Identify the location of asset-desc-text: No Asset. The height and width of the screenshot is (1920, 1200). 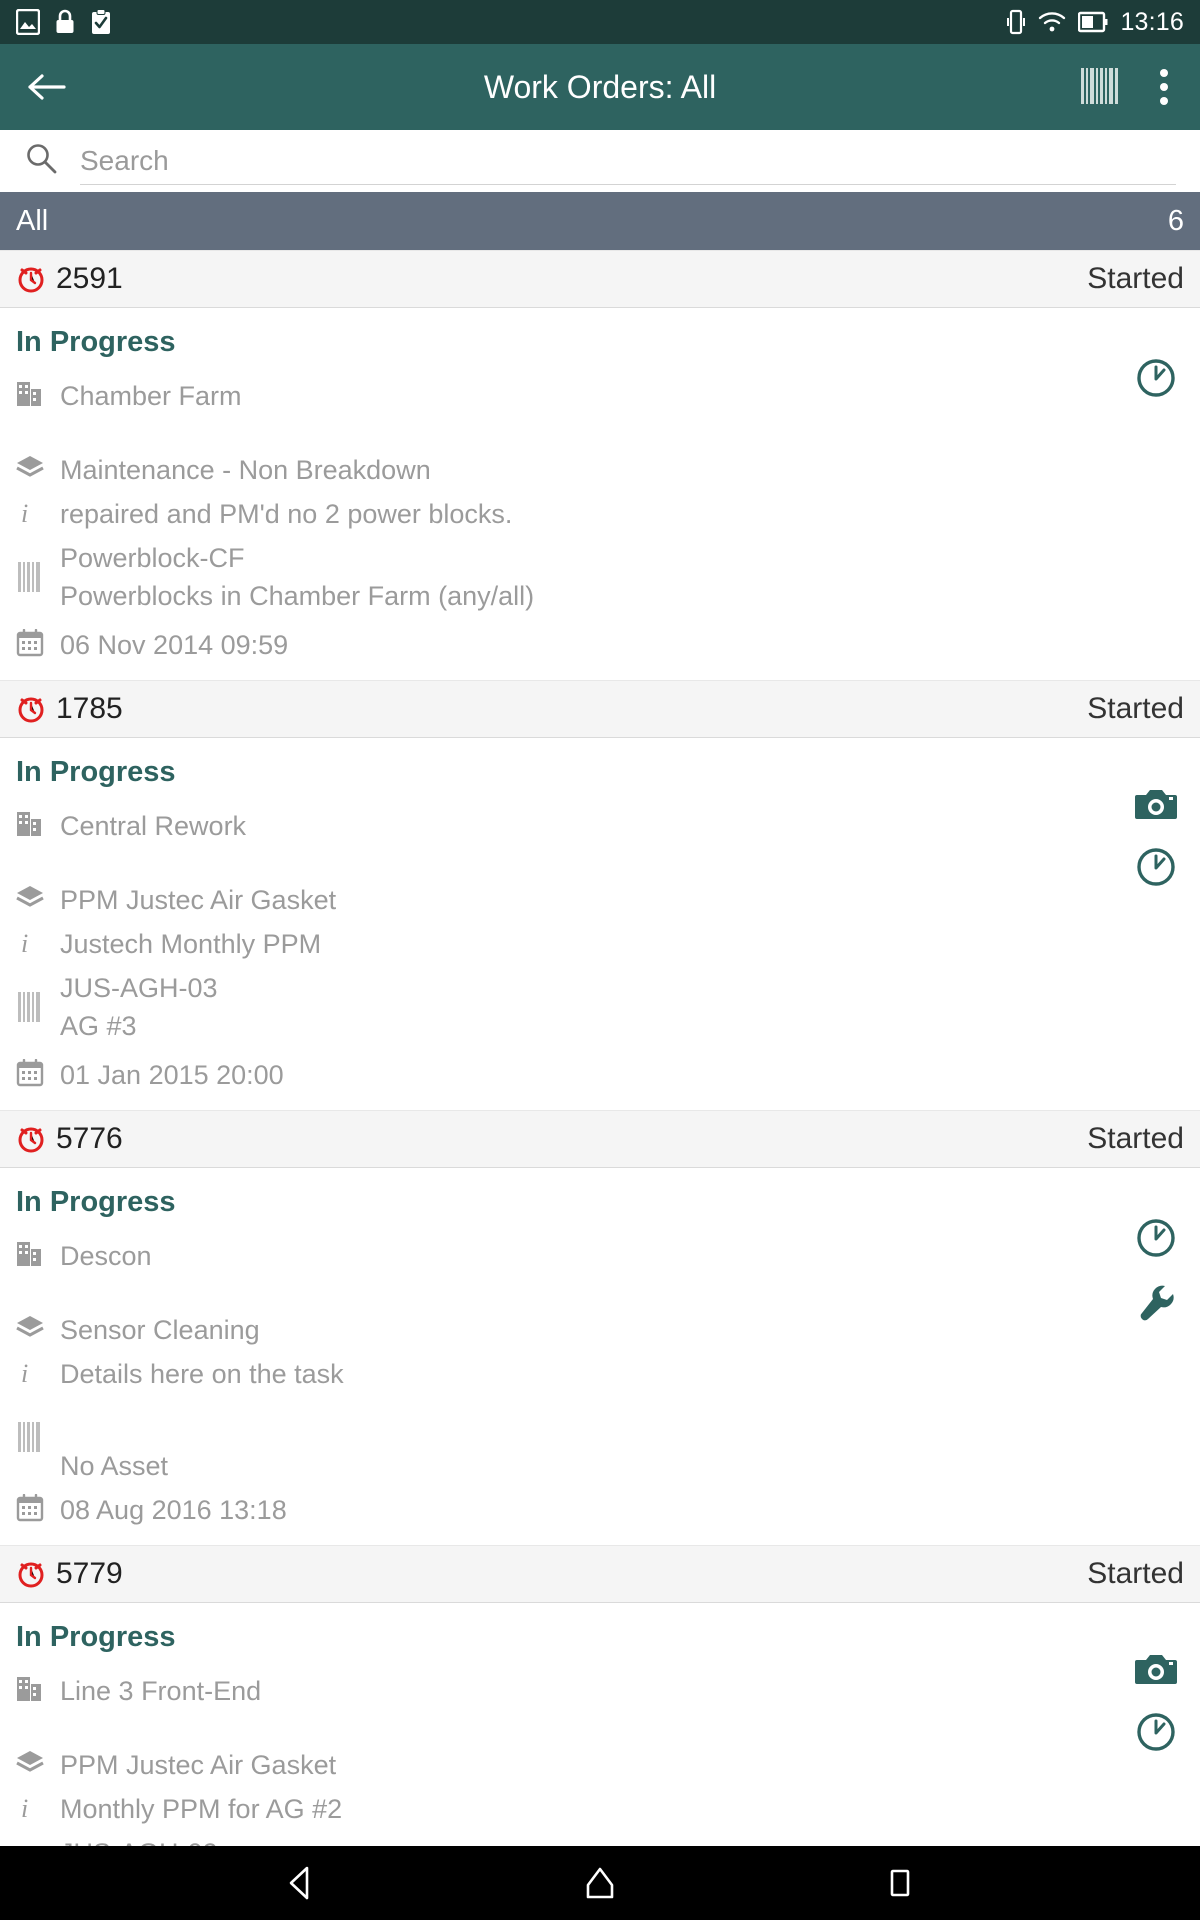
(114, 1466).